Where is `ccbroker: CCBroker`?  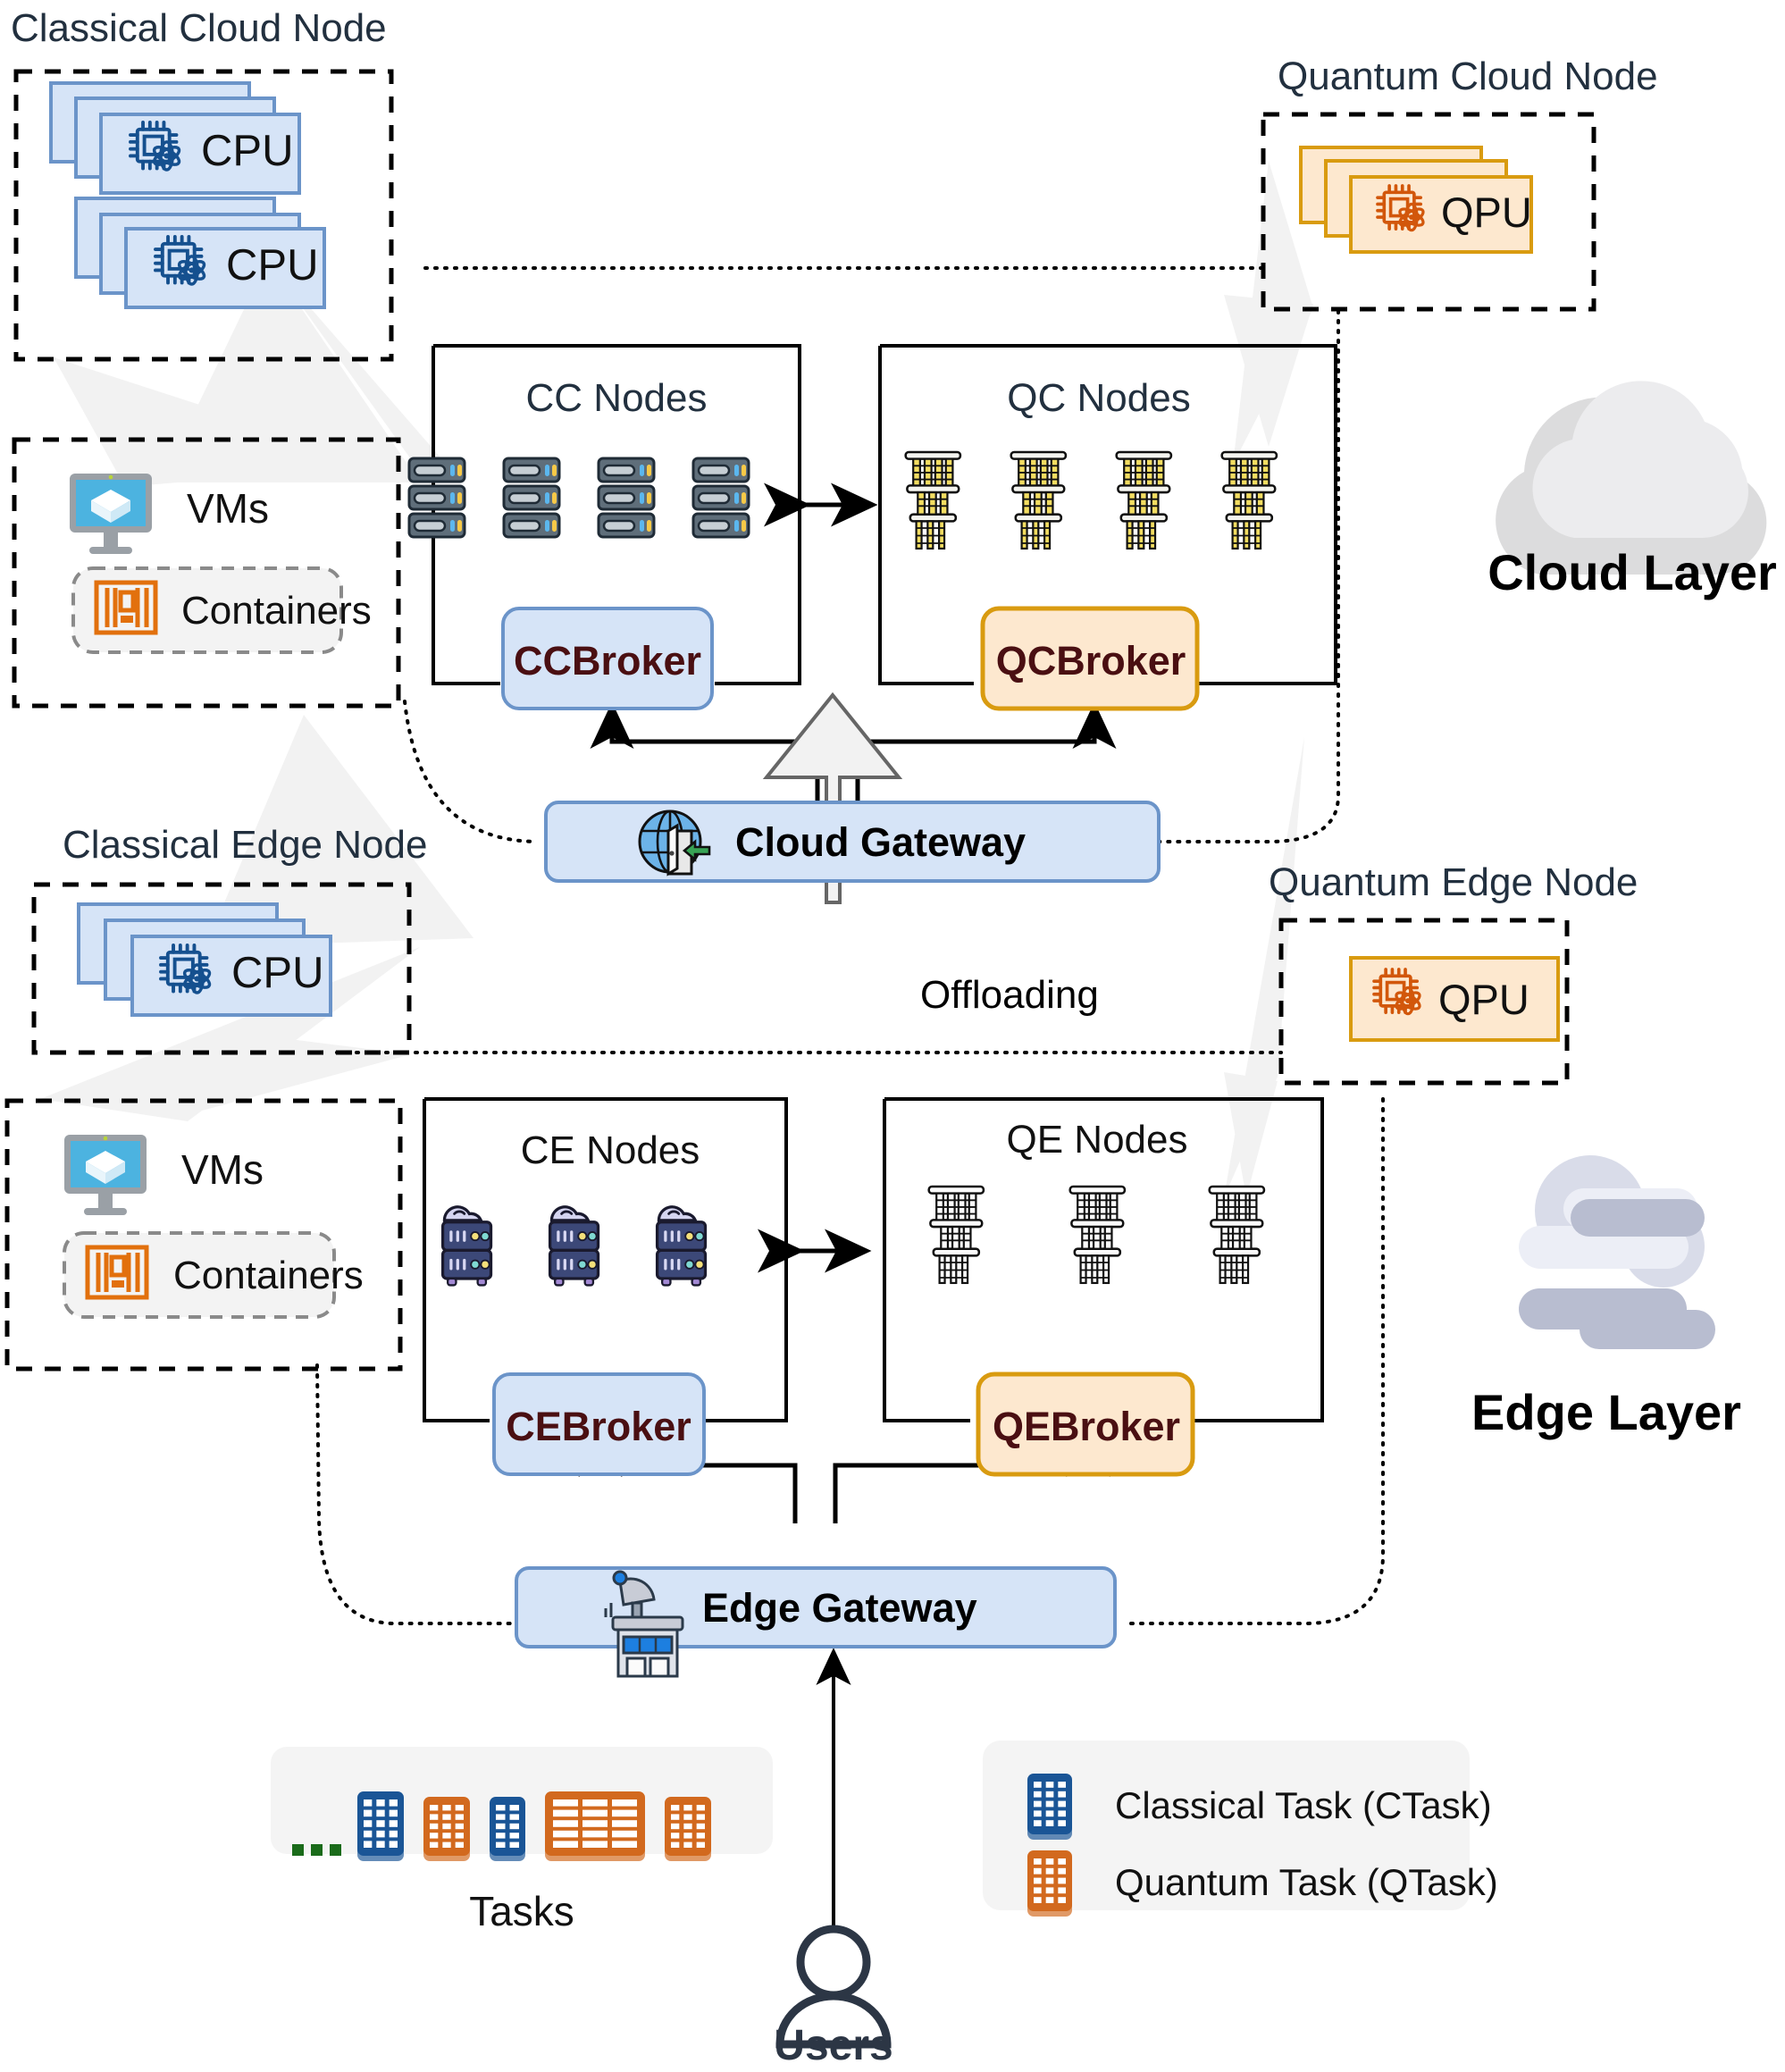 ccbroker: CCBroker is located at coordinates (607, 658).